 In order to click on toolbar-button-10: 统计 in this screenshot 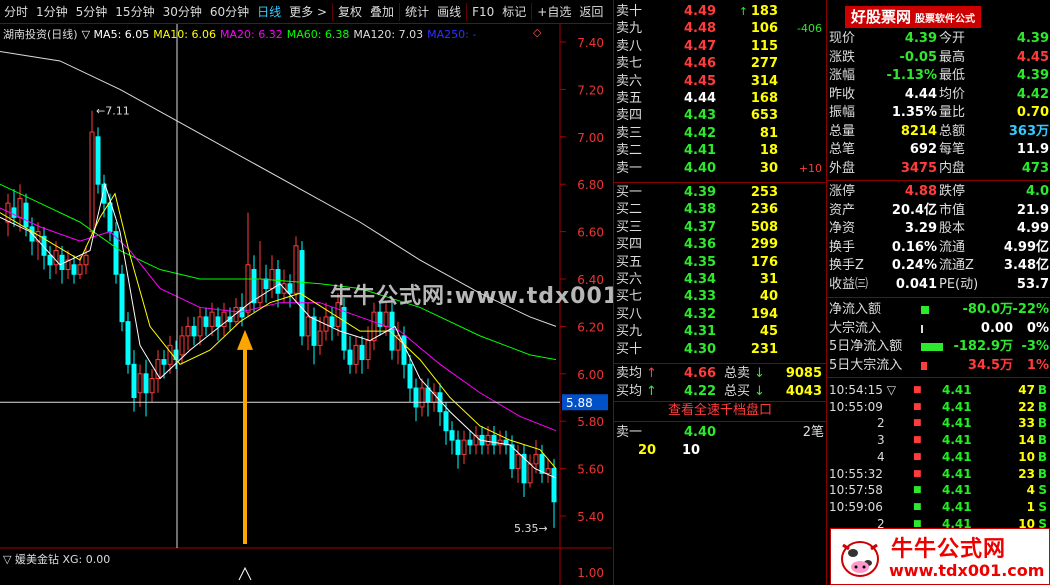, I will do `click(417, 12)`.